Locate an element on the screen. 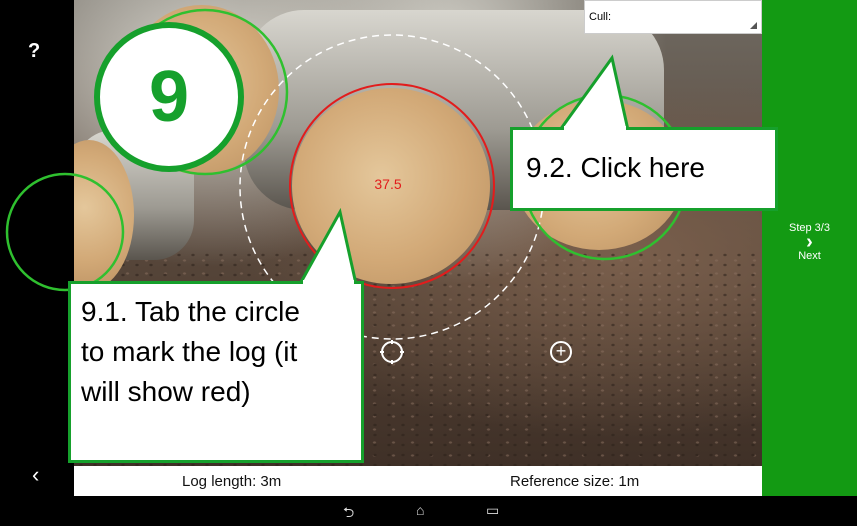 This screenshot has height=526, width=857. callout-9-2-text: 9.2. Click here is located at coordinates (615, 167).